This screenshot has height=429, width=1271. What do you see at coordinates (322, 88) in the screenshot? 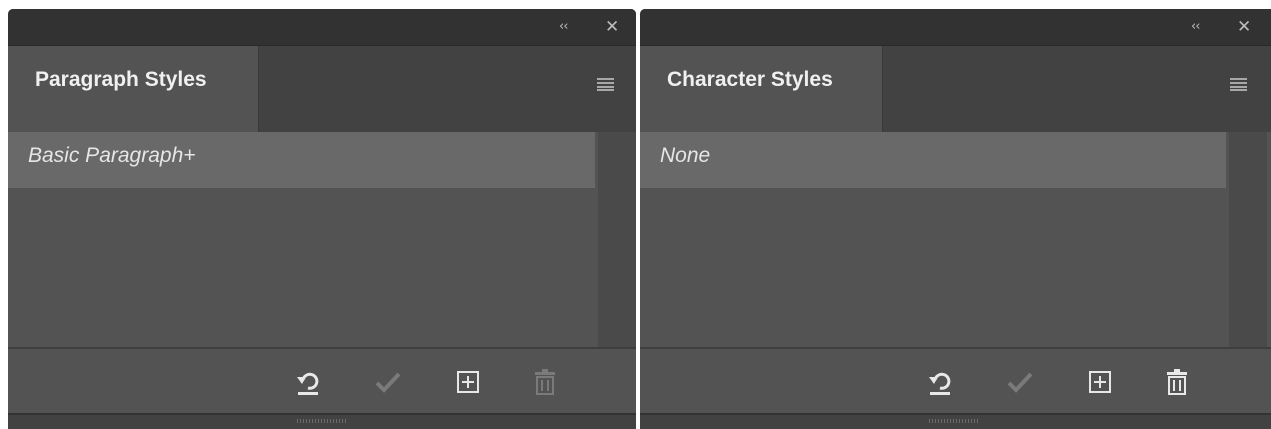
I see `panel-tabbar: Paragraph Styles` at bounding box center [322, 88].